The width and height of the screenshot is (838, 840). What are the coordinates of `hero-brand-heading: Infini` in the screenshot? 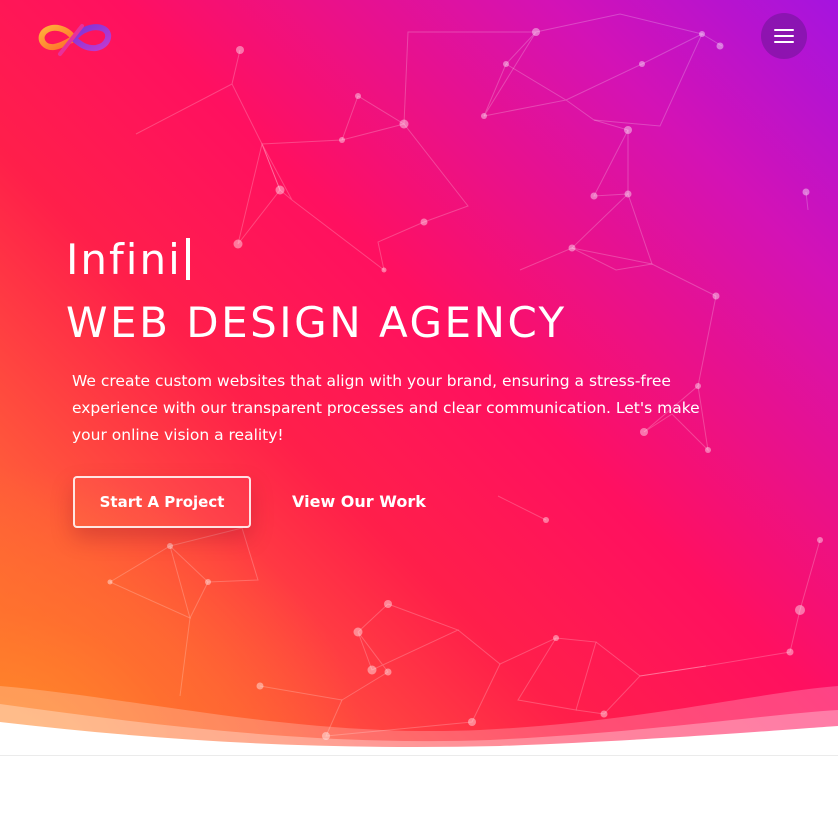 It's located at (128, 260).